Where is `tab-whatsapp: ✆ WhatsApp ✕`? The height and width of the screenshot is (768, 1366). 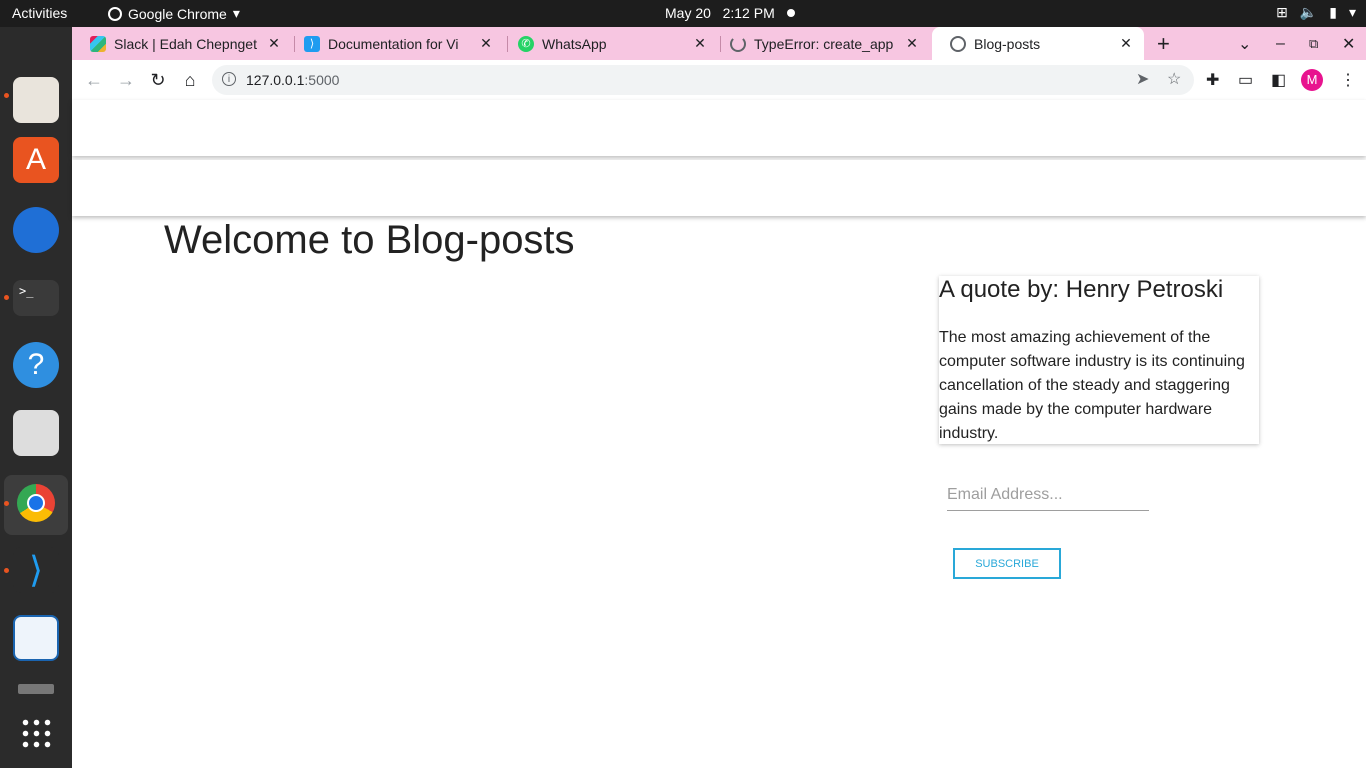
tab-whatsapp: ✆ WhatsApp ✕ is located at coordinates (609, 43).